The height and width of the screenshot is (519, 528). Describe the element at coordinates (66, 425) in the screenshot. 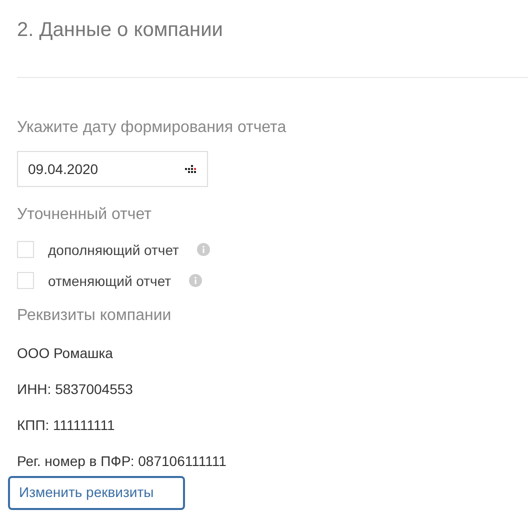

I see `company-detail: КПП: 111111111` at that location.